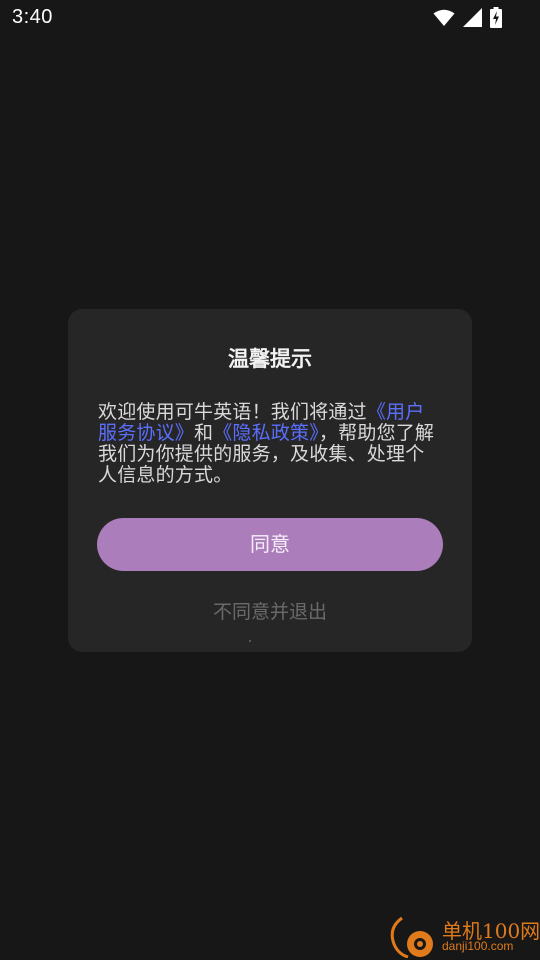  I want to click on dialog-title: 温馨提示, so click(270, 359).